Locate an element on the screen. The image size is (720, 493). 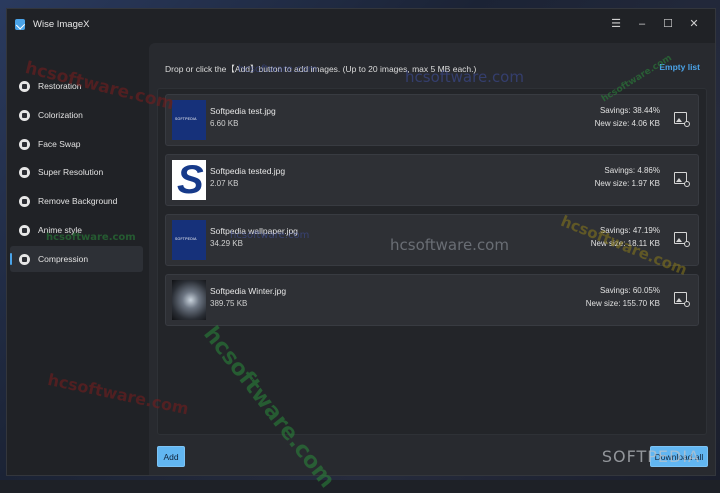
app-logo-icon is located at coordinates (20, 24).